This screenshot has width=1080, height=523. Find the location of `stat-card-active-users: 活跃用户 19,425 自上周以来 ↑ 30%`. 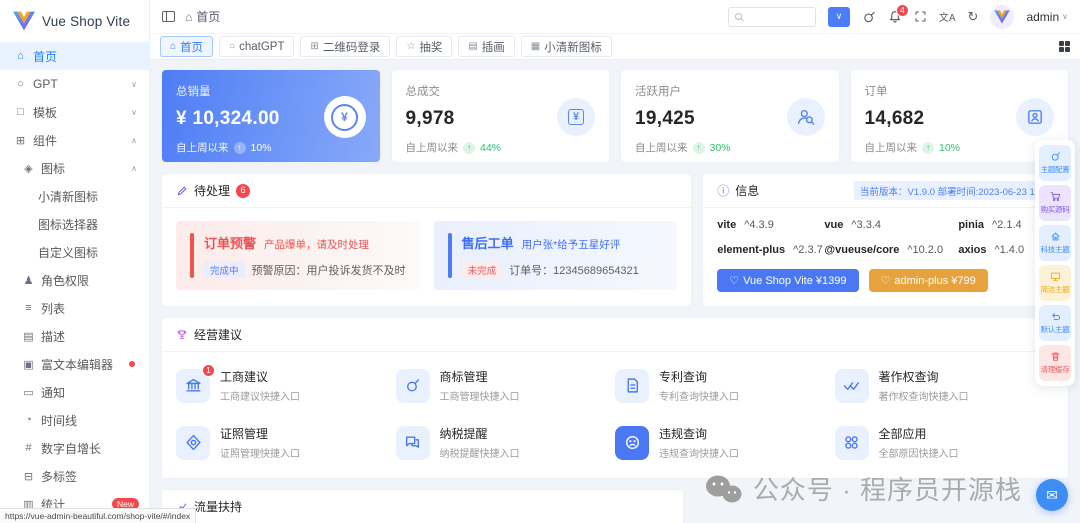

stat-card-active-users: 活跃用户 19,425 自上周以来 ↑ 30% is located at coordinates (730, 116).